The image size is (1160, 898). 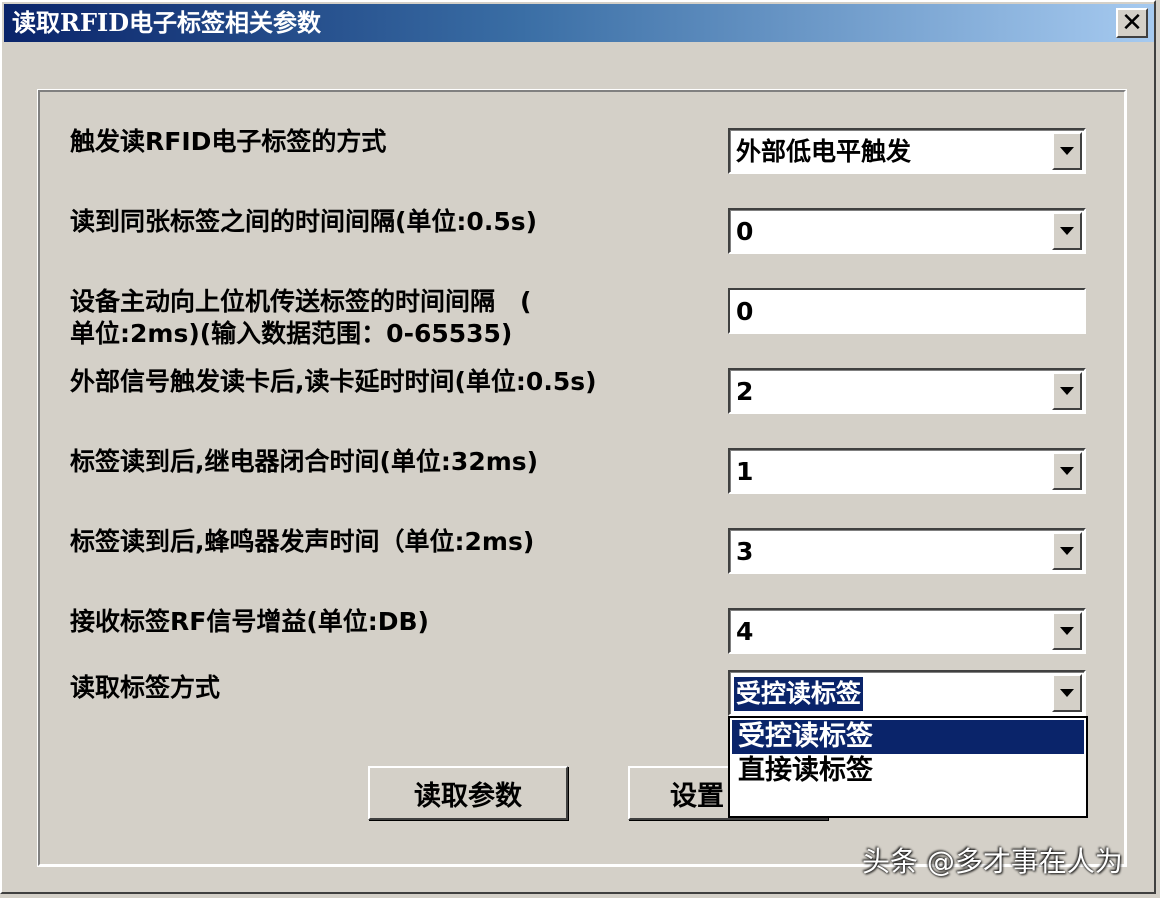 I want to click on rf-gain-value: 4, so click(x=745, y=631).